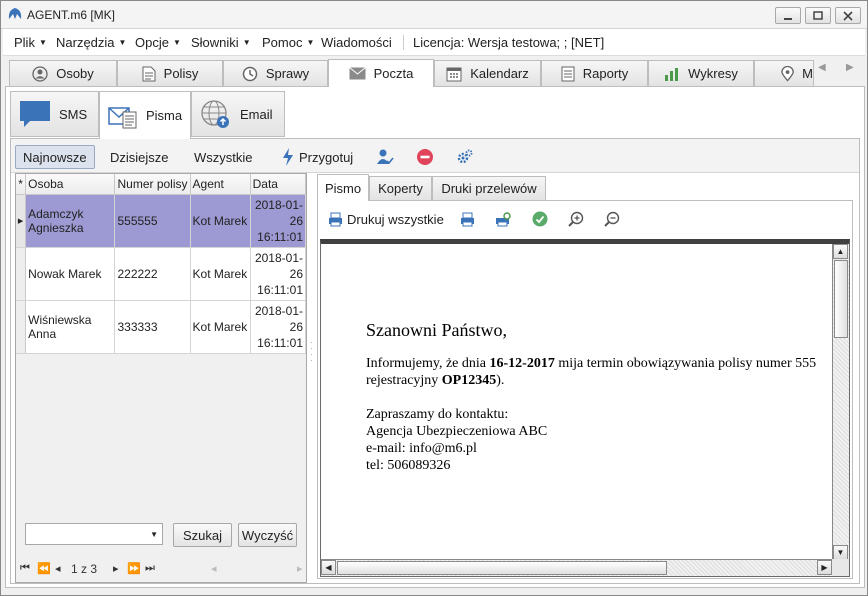  Describe the element at coordinates (465, 157) in the screenshot. I see `settings-button` at that location.